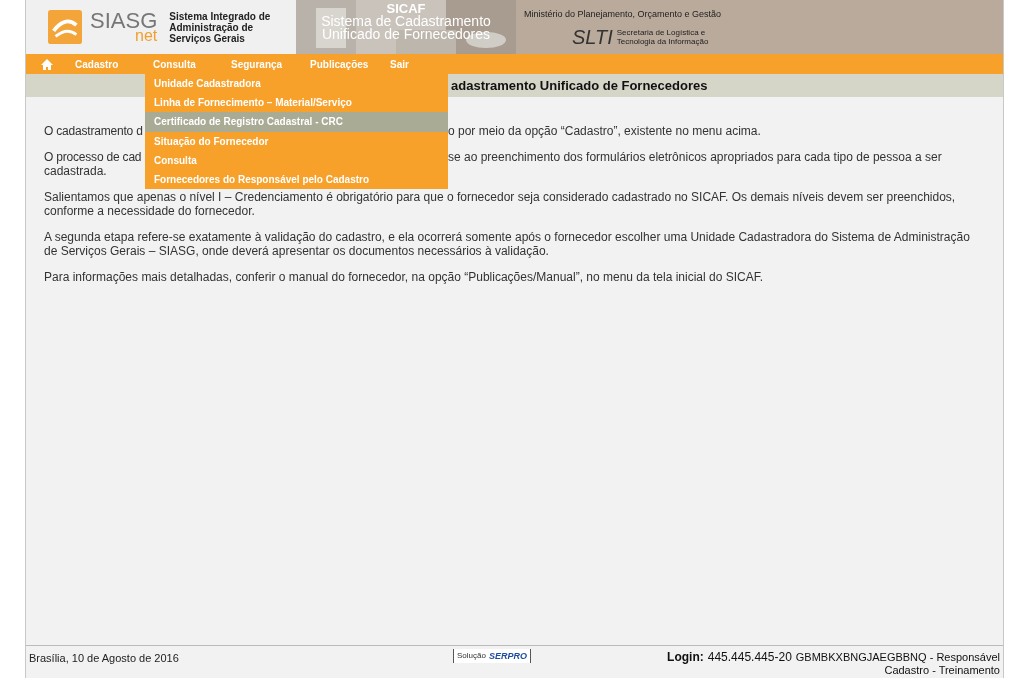 This screenshot has height=678, width=1028. Describe the element at coordinates (47, 64) in the screenshot. I see `home-icon` at that location.